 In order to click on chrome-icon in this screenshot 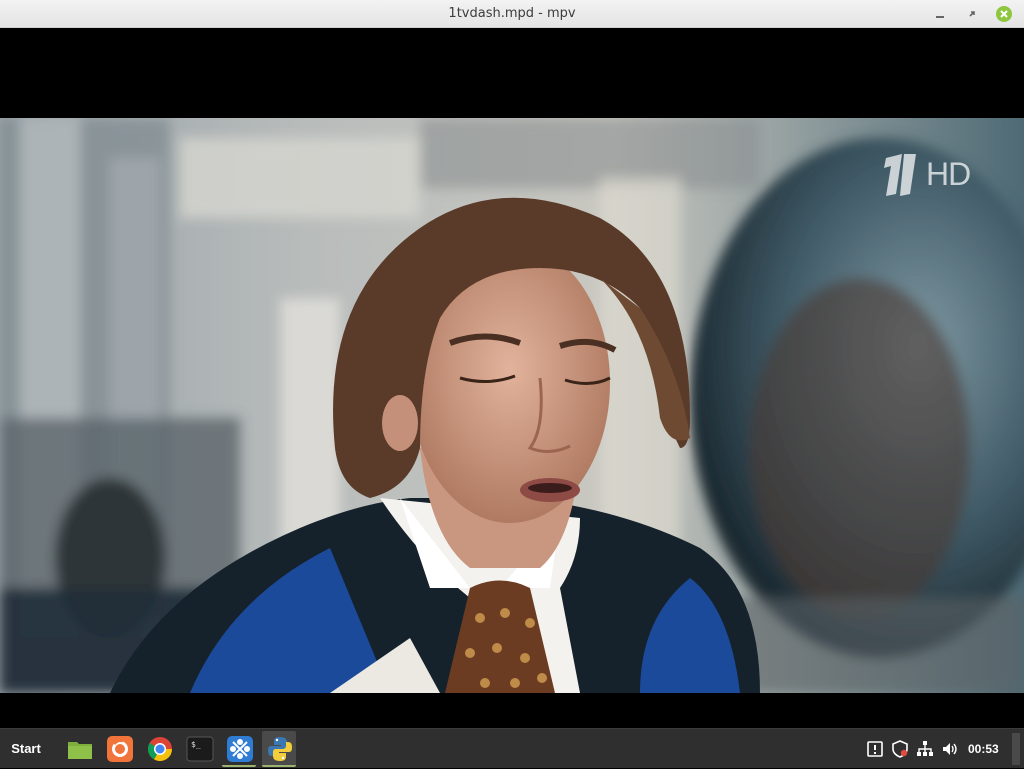, I will do `click(159, 749)`.